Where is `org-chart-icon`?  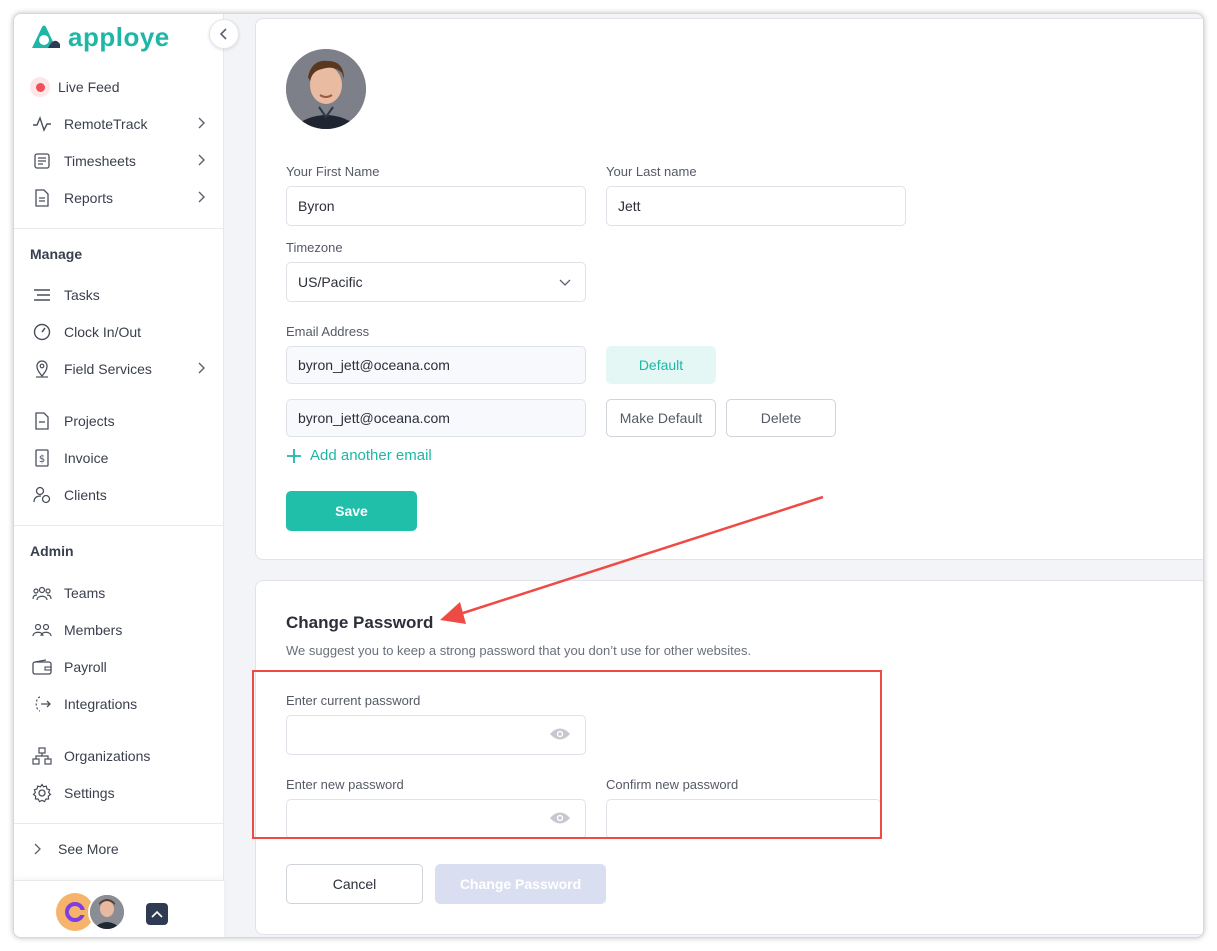
org-chart-icon is located at coordinates (42, 756).